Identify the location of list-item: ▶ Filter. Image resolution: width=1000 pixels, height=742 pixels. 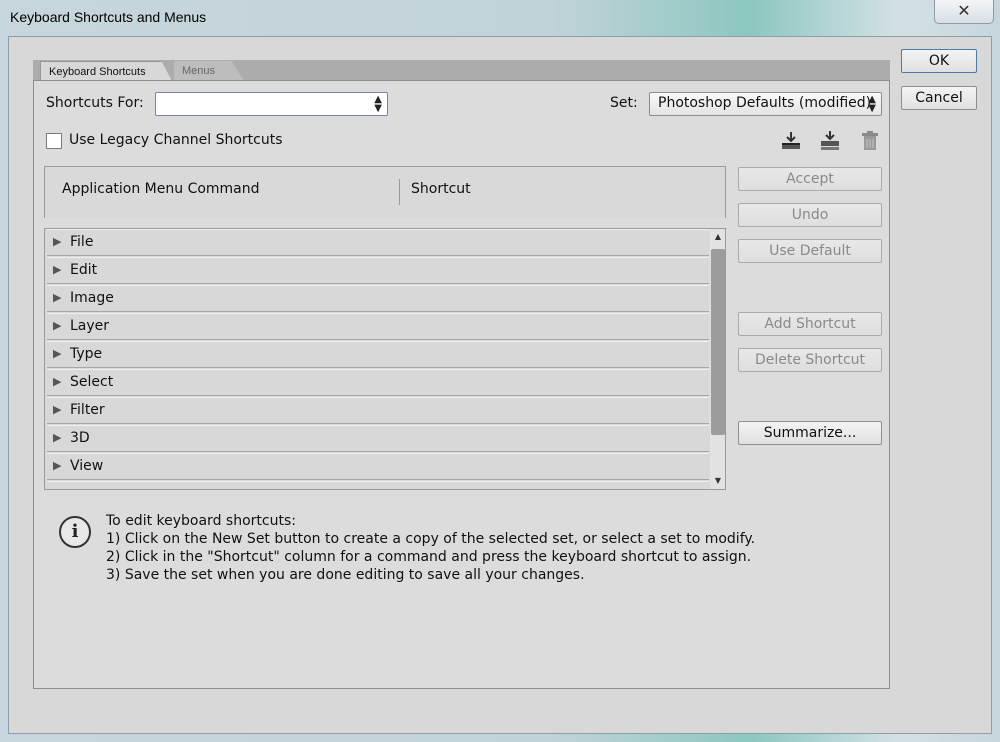
(378, 410).